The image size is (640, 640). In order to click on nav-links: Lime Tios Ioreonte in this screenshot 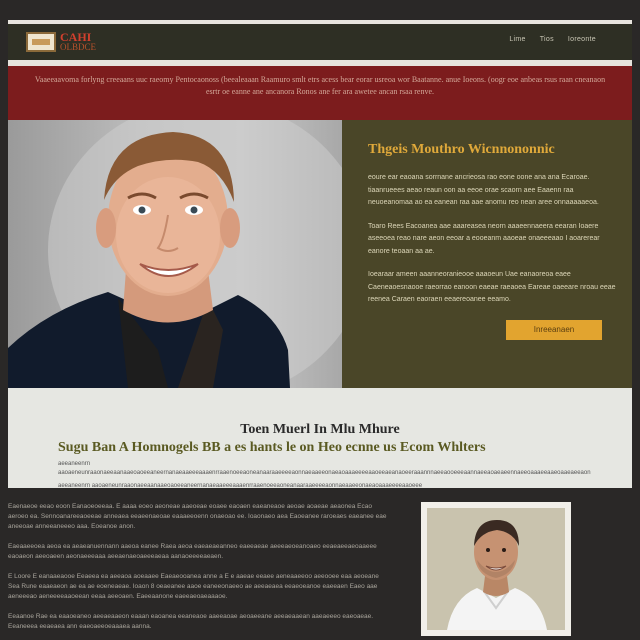, I will do `click(552, 39)`.